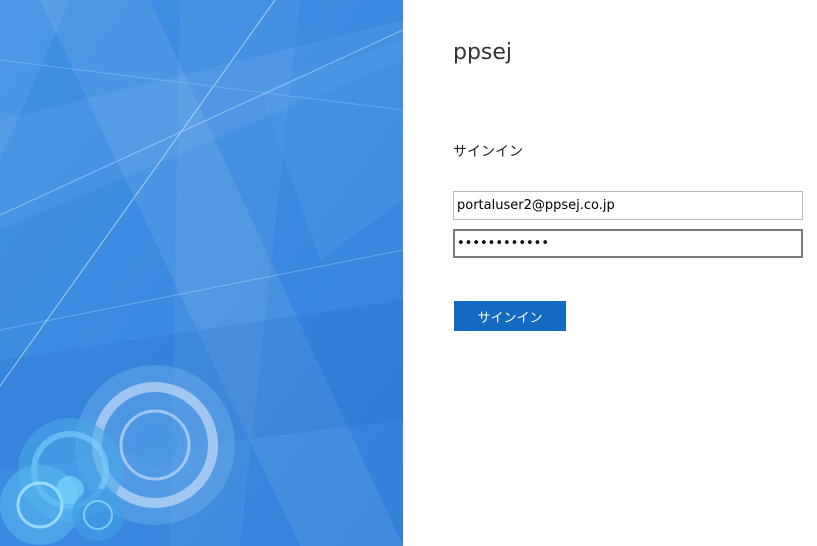  Describe the element at coordinates (628, 205) in the screenshot. I see `email-field` at that location.